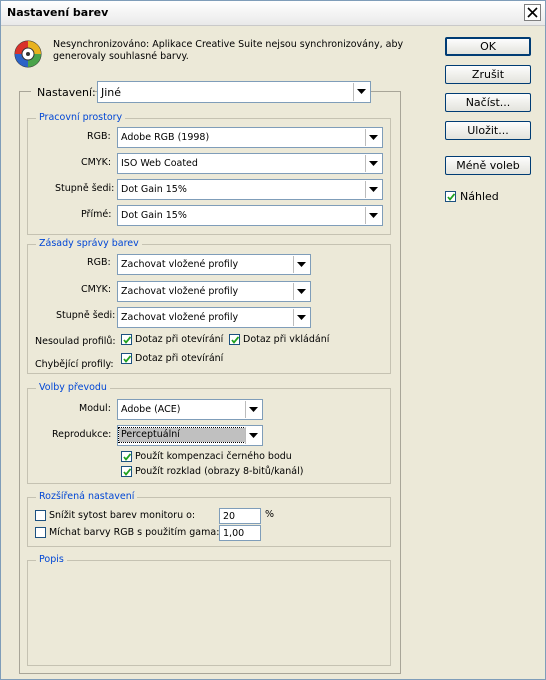 The width and height of the screenshot is (546, 680). What do you see at coordinates (229, 516) in the screenshot?
I see `desaturate-value: 20` at bounding box center [229, 516].